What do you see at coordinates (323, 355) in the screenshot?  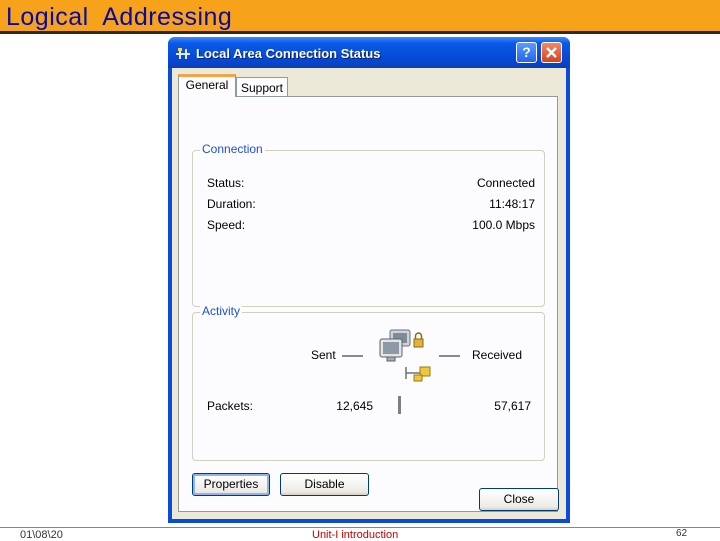 I see `sent-label: Sent` at bounding box center [323, 355].